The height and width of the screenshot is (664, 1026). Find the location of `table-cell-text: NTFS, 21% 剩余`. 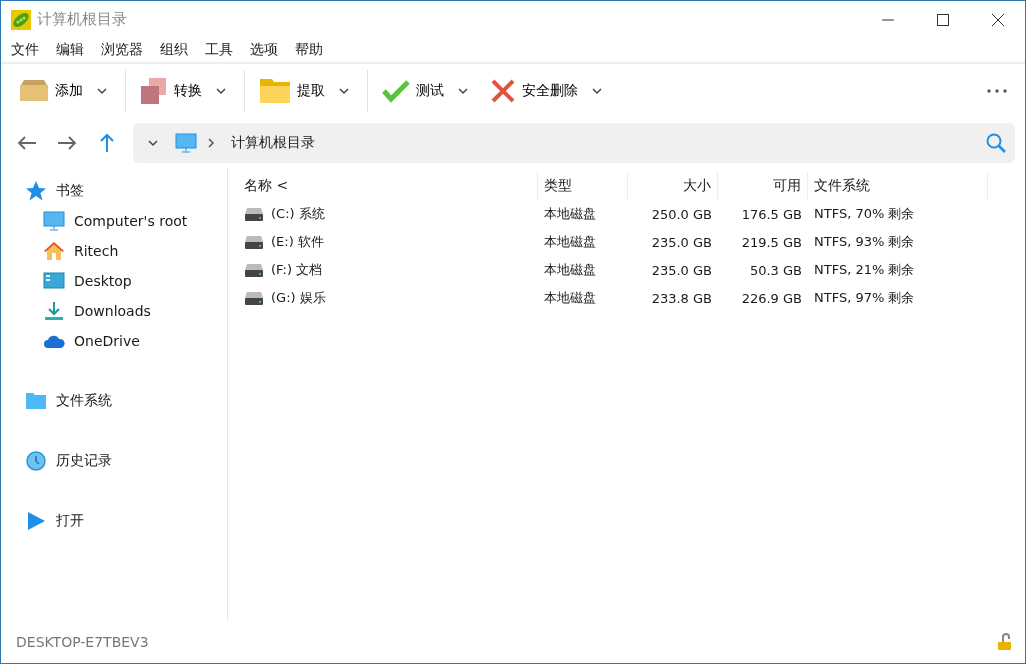

table-cell-text: NTFS, 21% 剩余 is located at coordinates (864, 270).